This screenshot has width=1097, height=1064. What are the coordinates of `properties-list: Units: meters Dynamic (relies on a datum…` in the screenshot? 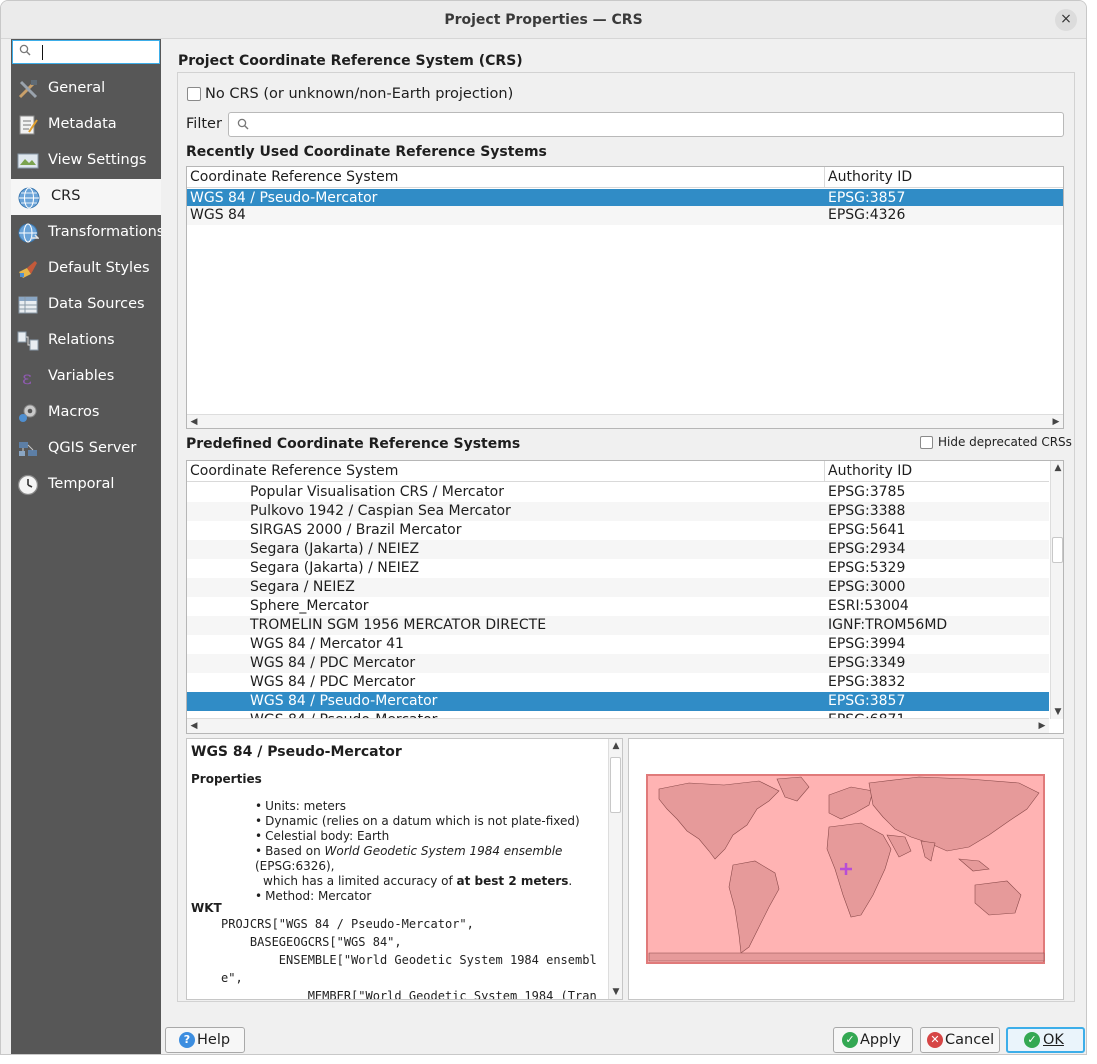 It's located at (438, 851).